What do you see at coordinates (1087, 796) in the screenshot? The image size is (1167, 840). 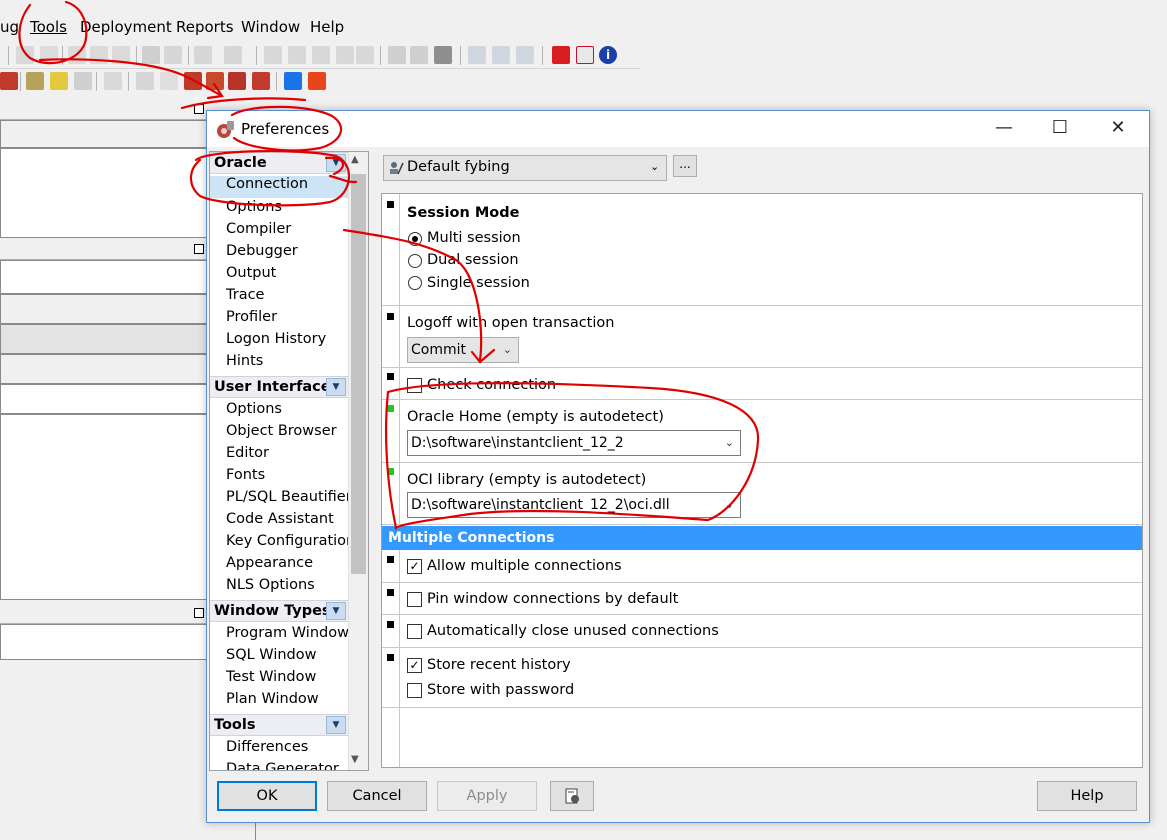 I see `help-button: Help` at bounding box center [1087, 796].